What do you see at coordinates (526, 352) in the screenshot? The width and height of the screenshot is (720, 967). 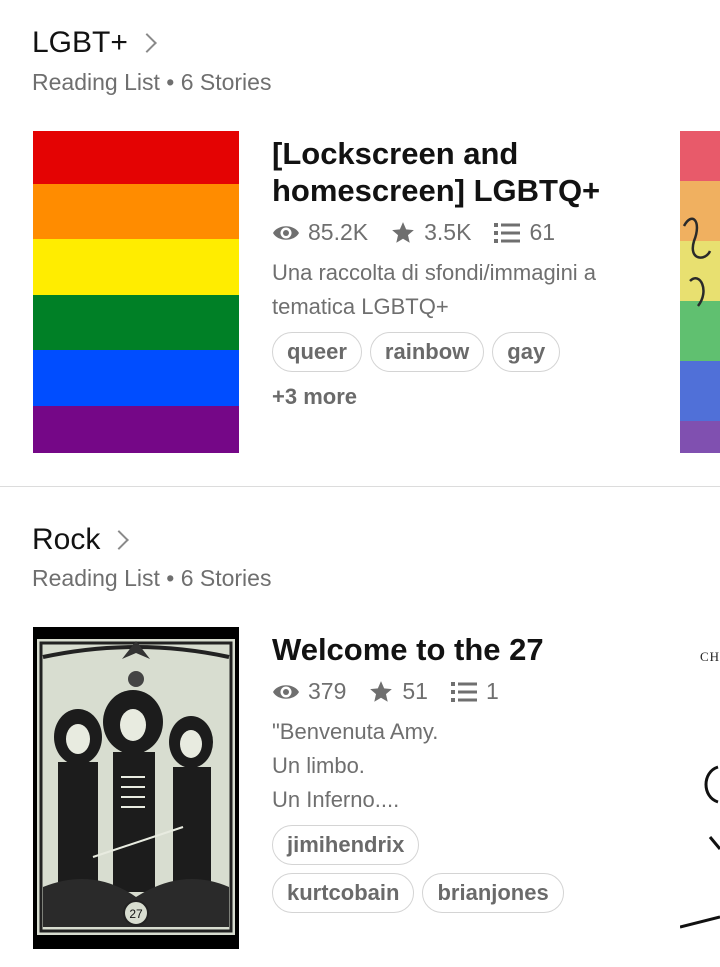 I see `tag-chip: gay` at bounding box center [526, 352].